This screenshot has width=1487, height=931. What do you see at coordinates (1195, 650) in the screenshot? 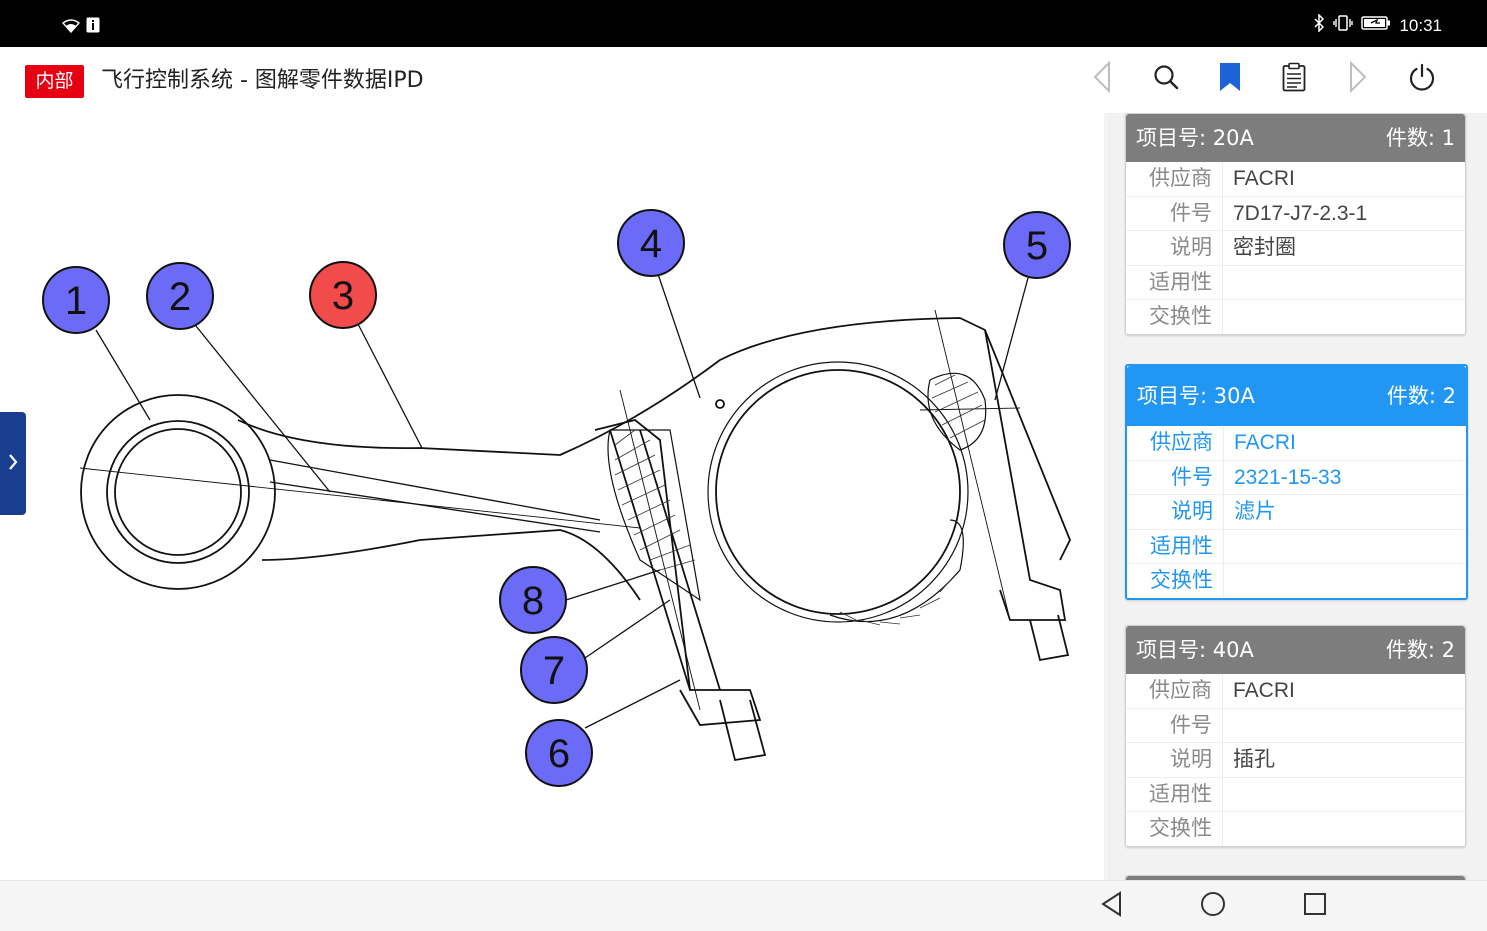
I see `item-number: 项目号: 40A` at bounding box center [1195, 650].